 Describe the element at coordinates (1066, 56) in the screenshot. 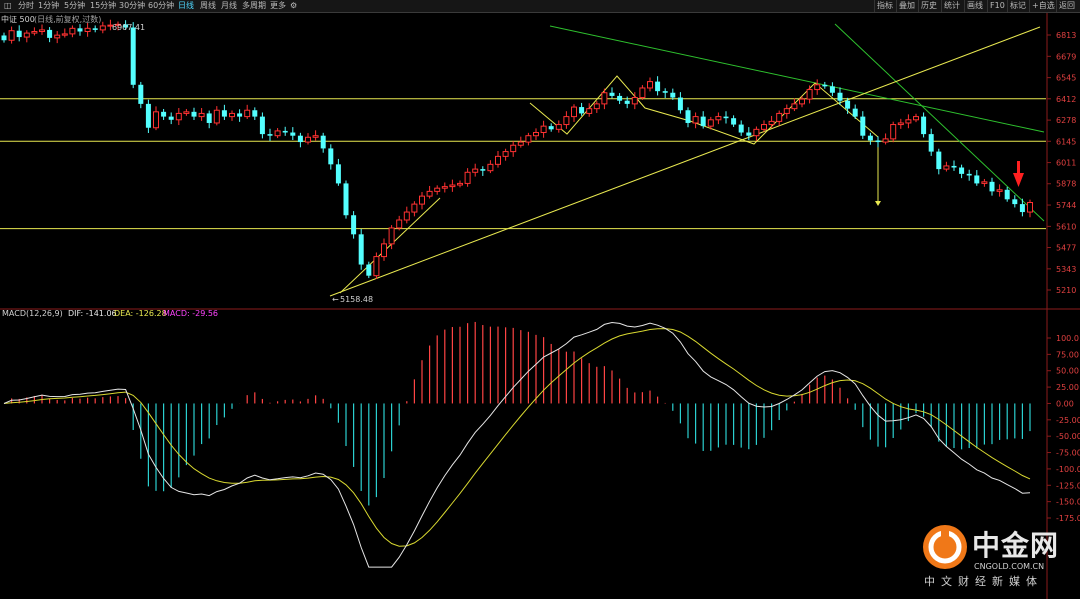

I see `price-tick-label: 6679` at that location.